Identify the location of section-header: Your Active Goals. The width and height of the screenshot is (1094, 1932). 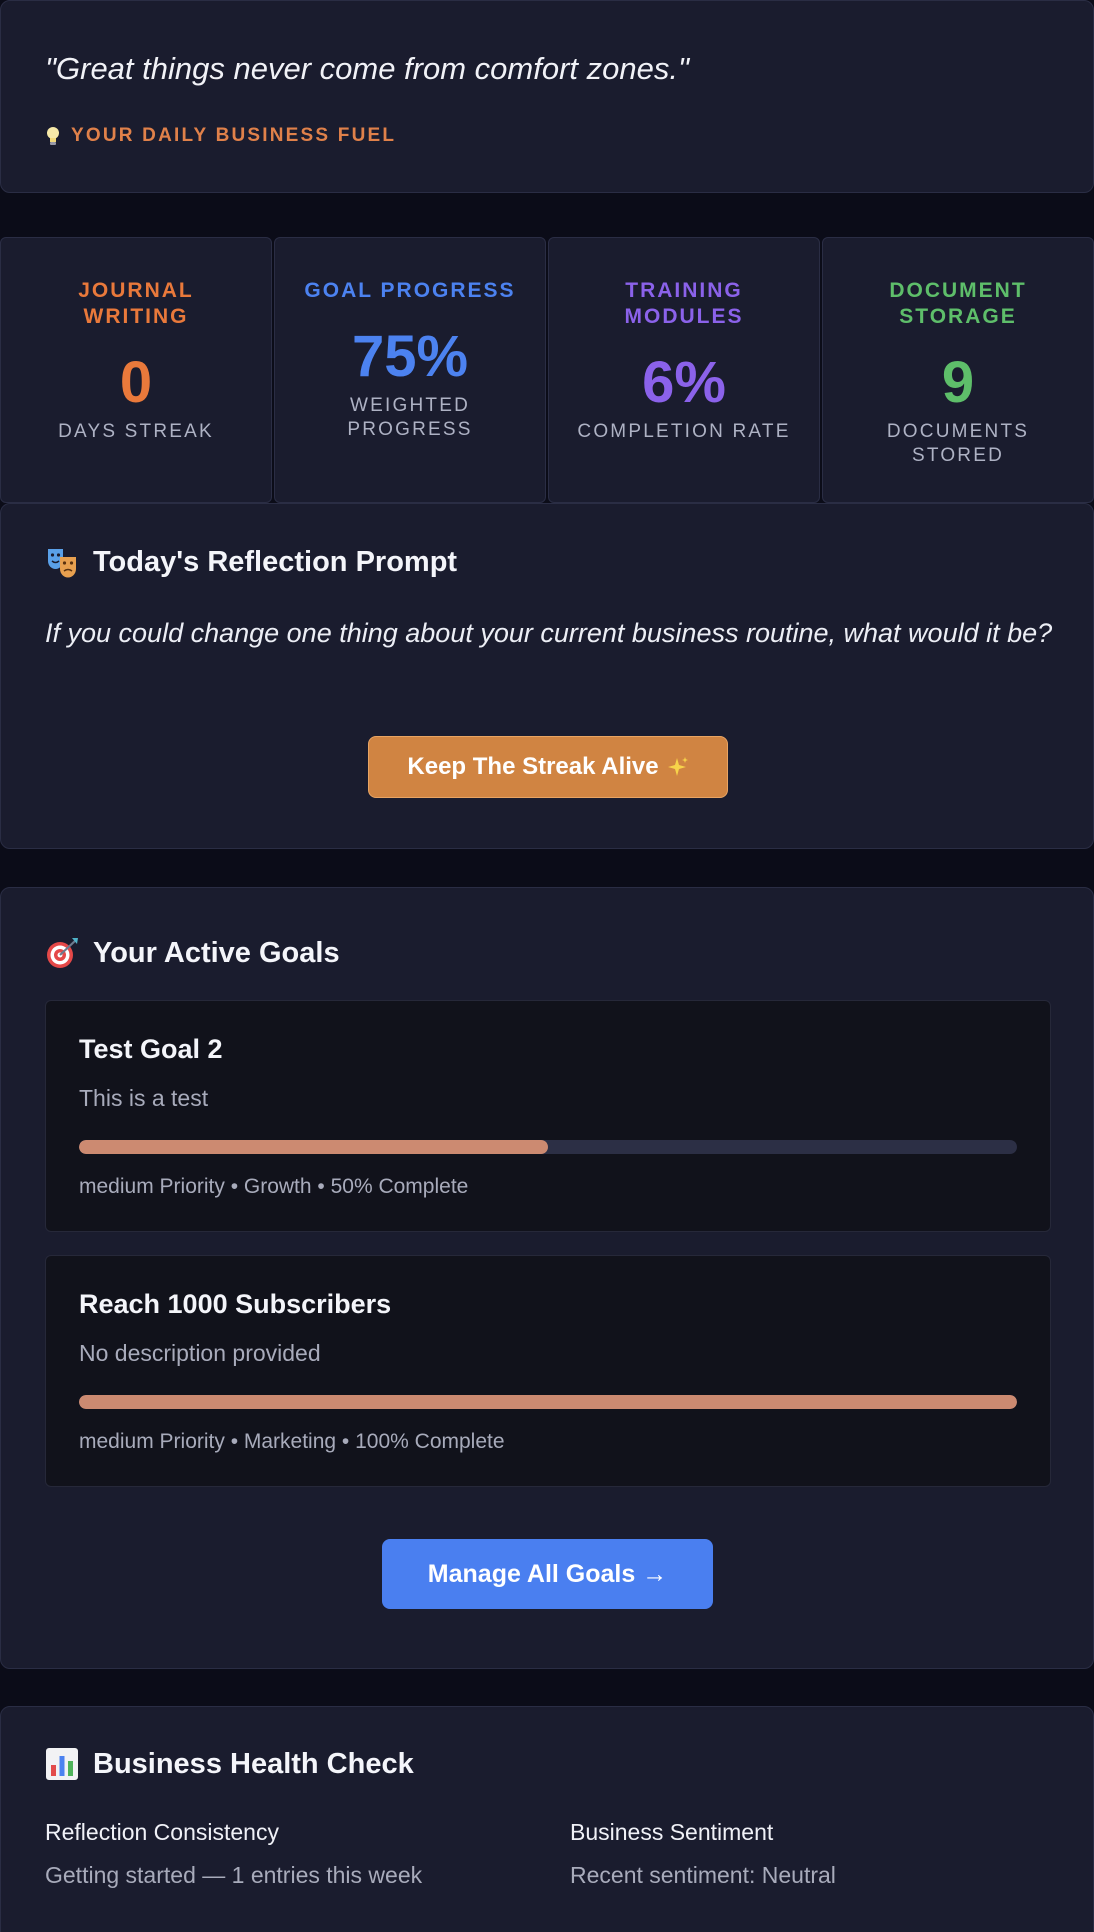
(192, 953).